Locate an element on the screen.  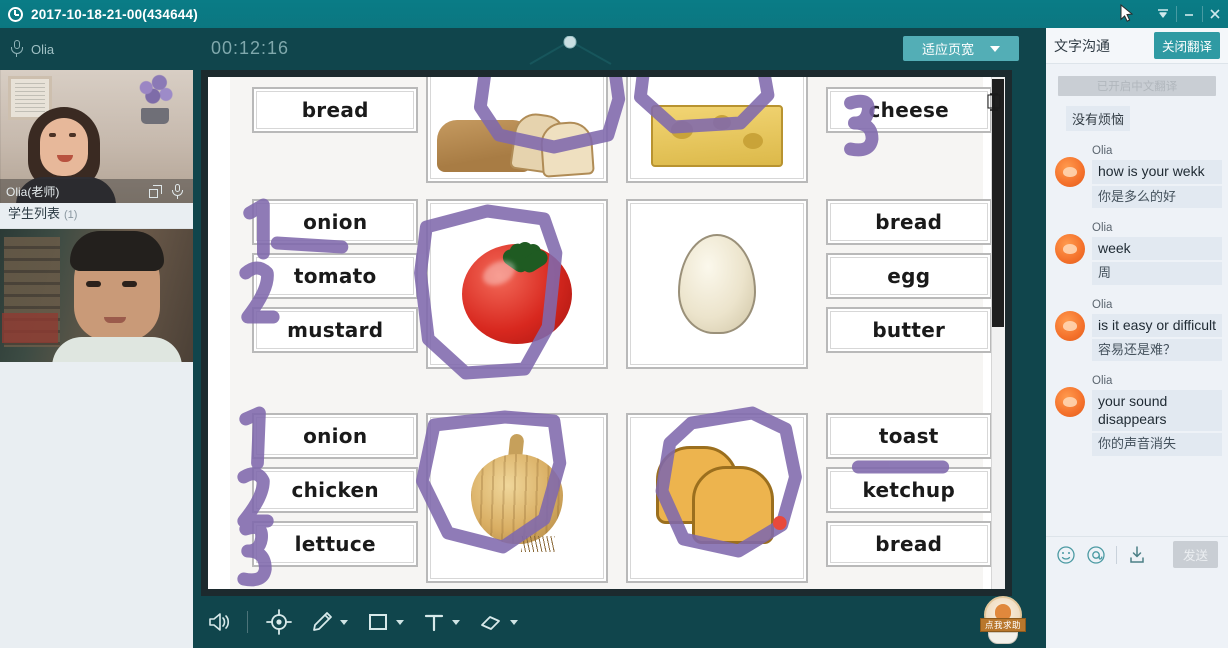
center-toolbar-top: 00:12:16 适应页宽 is located at coordinates (616, 49).